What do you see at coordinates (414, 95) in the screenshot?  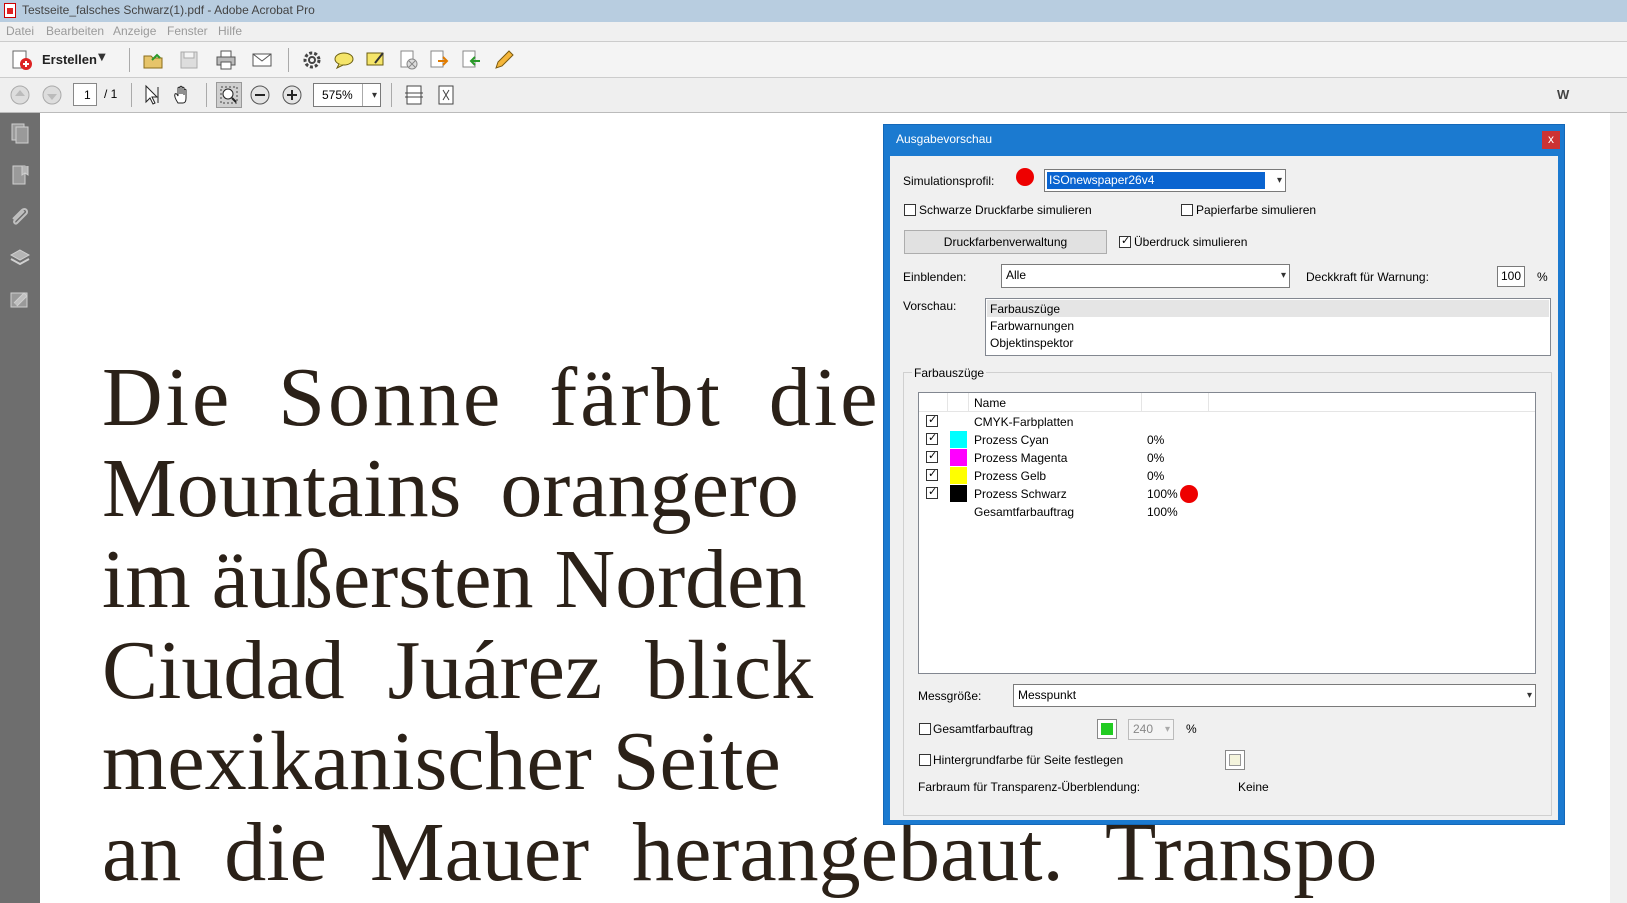 I see `fit-width-icon` at bounding box center [414, 95].